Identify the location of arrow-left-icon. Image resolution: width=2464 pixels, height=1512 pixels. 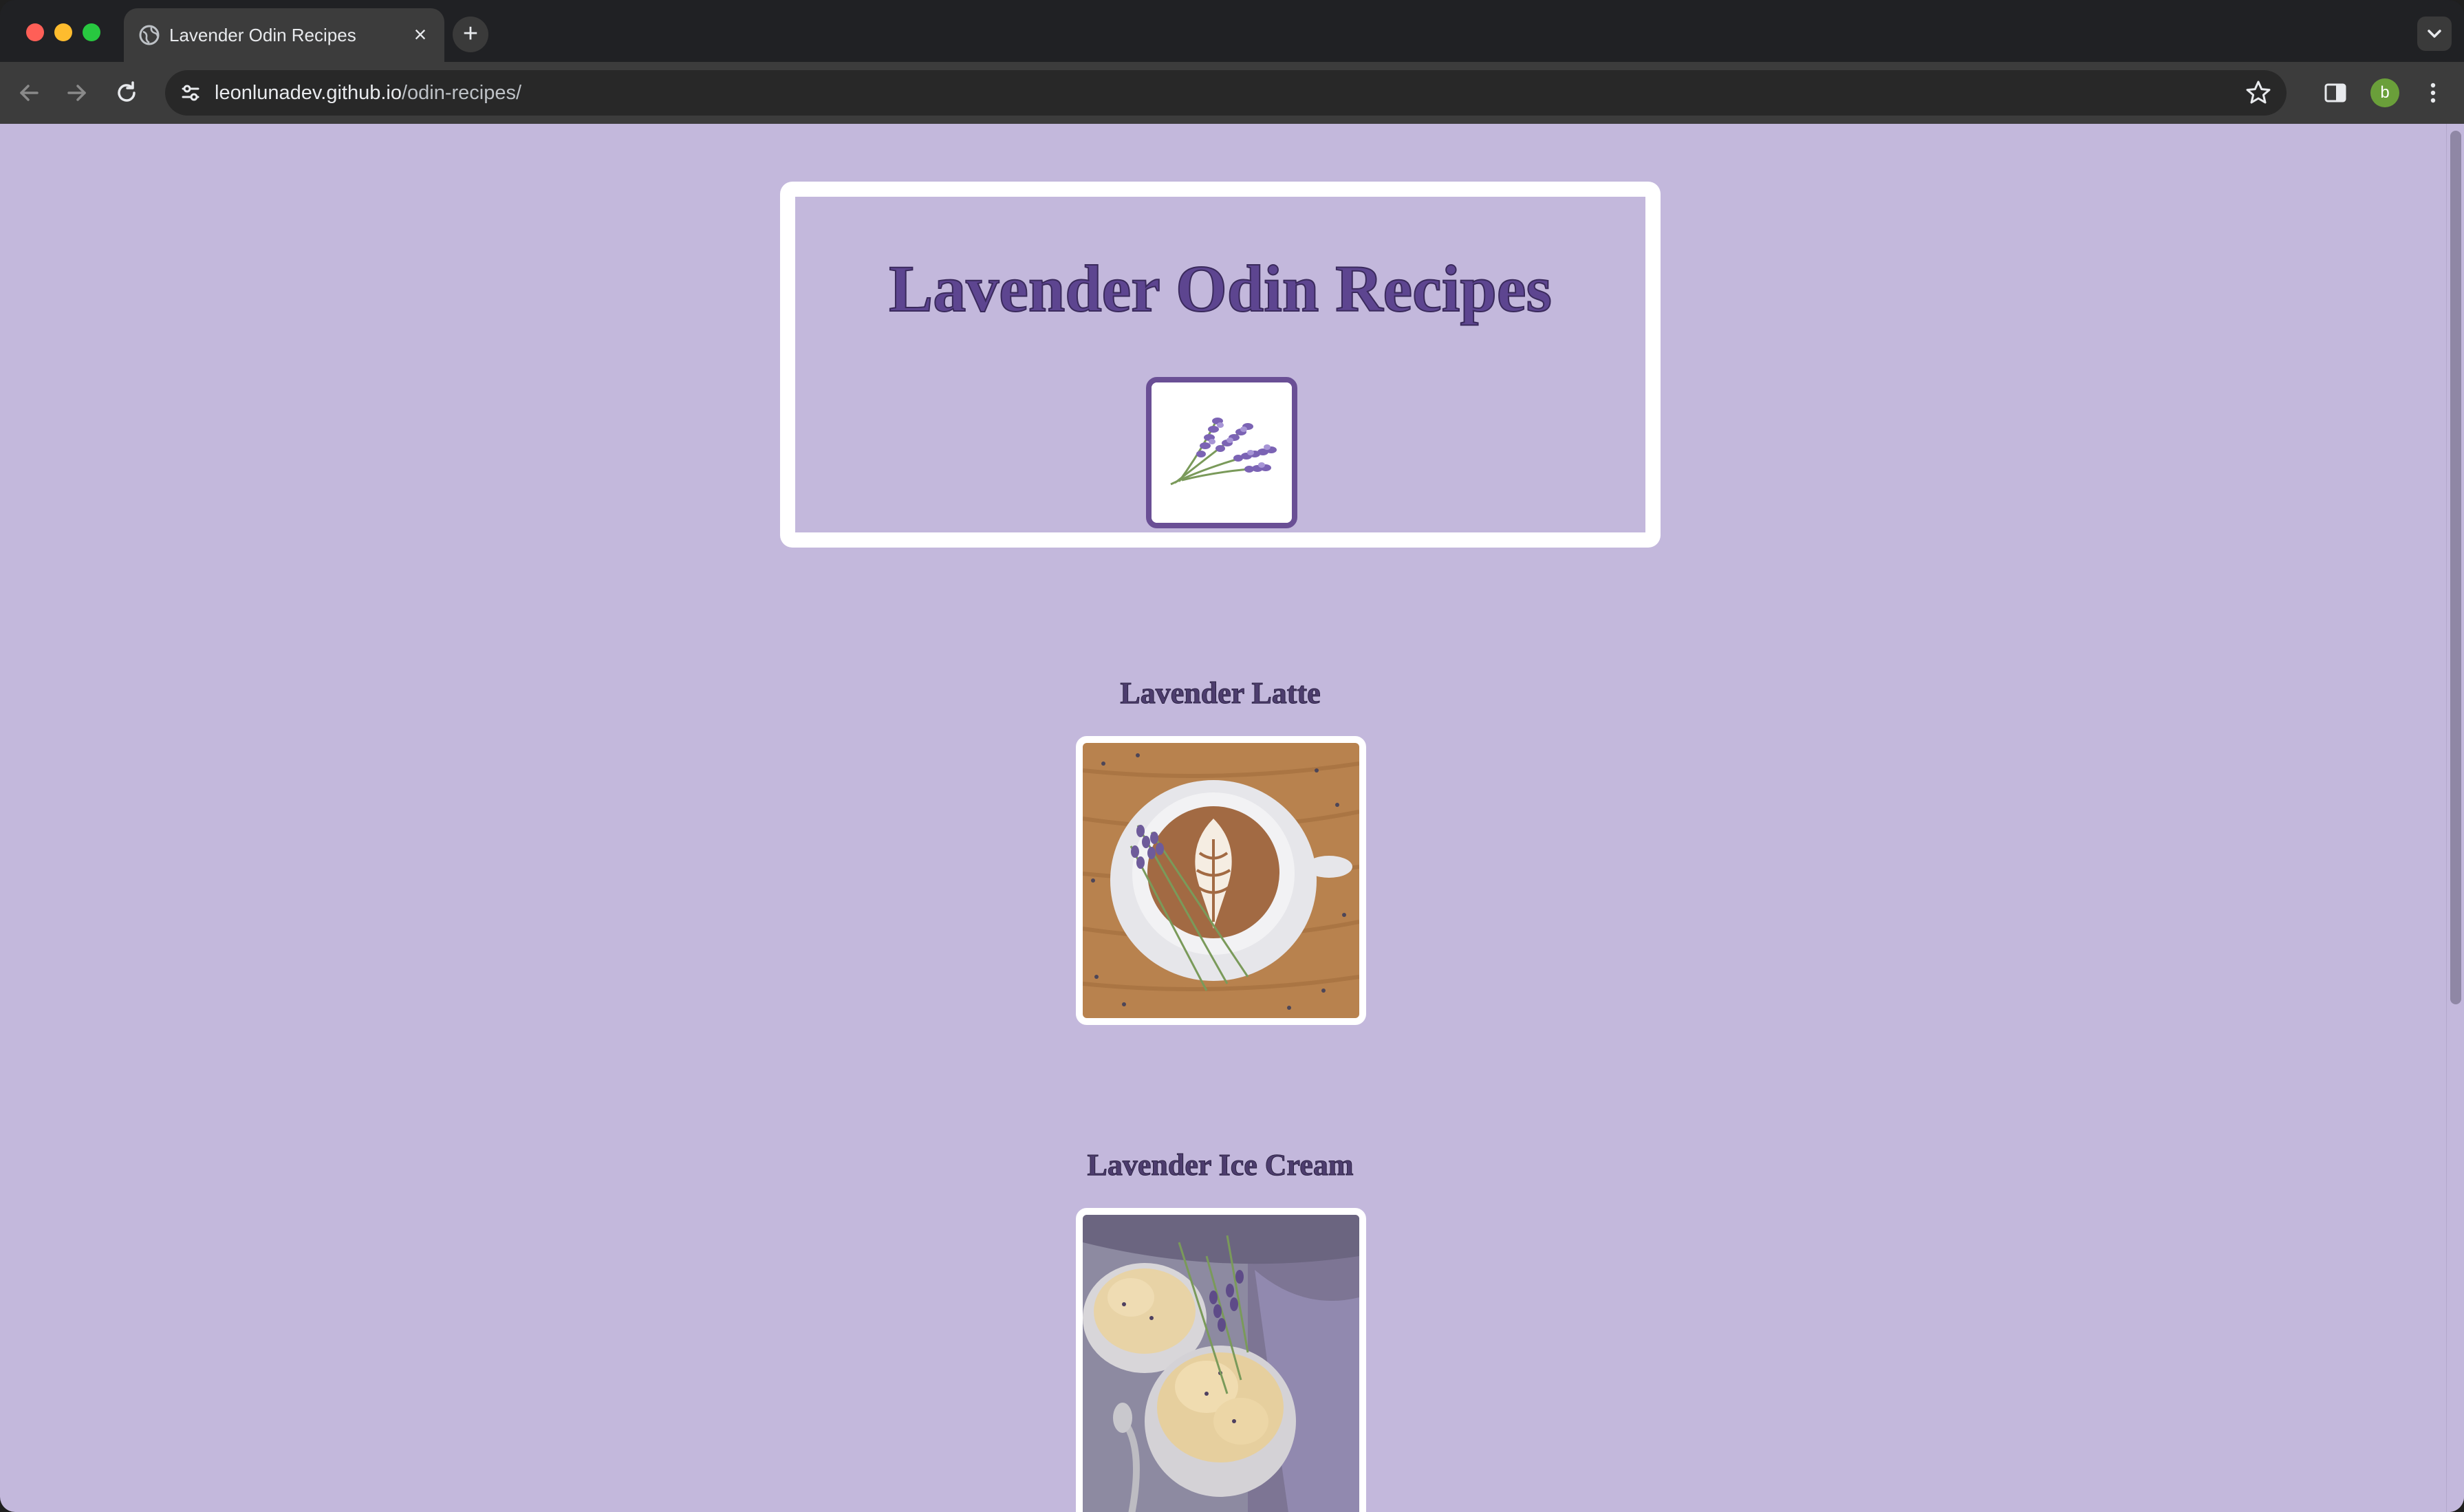
(29, 93).